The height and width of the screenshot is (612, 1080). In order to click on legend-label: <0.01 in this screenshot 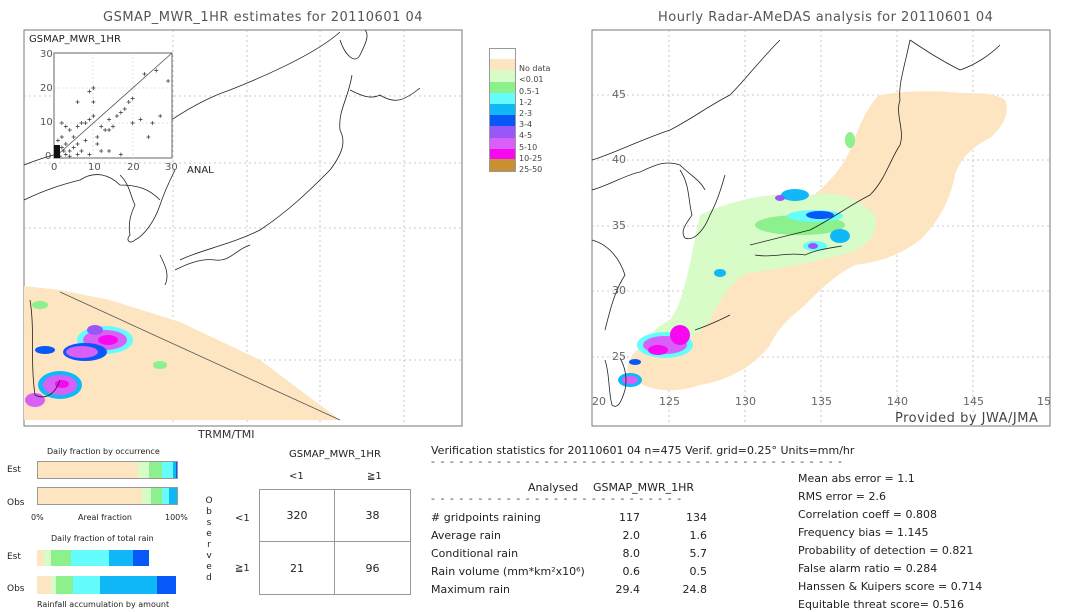, I will do `click(531, 80)`.